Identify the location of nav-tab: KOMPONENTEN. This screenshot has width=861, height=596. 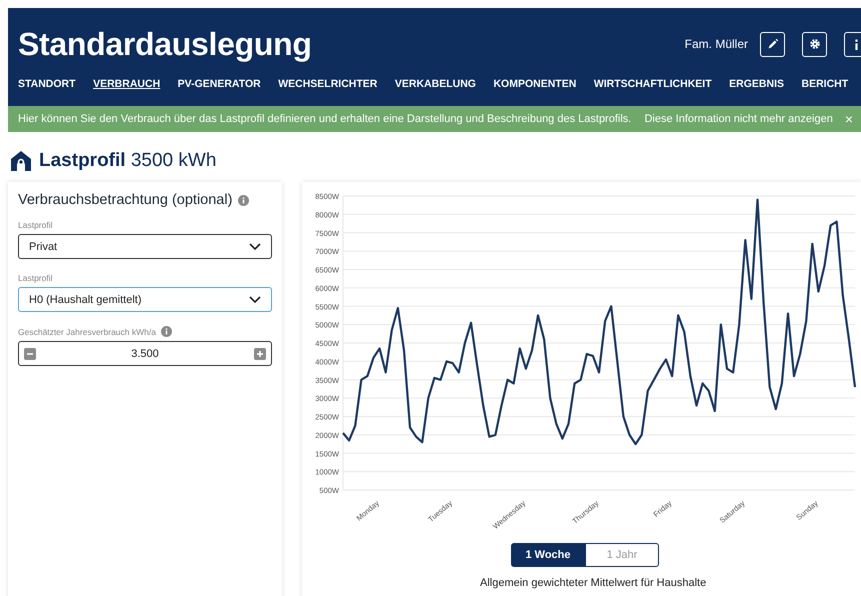
(534, 85).